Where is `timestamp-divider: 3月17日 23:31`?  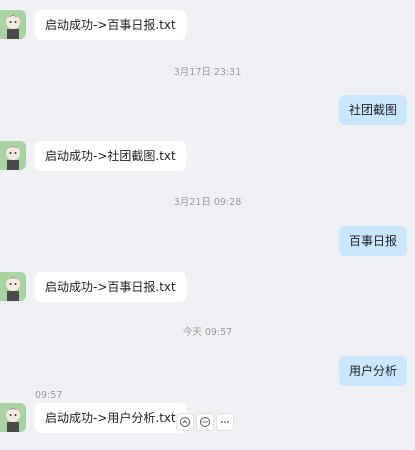
timestamp-divider: 3月17日 23:31 is located at coordinates (207, 72).